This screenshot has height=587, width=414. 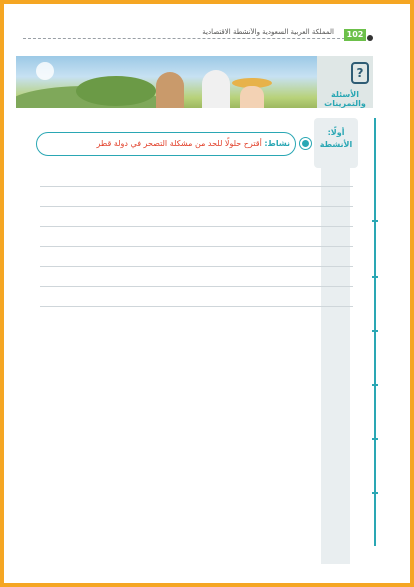 What do you see at coordinates (345, 99) in the screenshot?
I see `section-label: الأسئلة والتمرينات` at bounding box center [345, 99].